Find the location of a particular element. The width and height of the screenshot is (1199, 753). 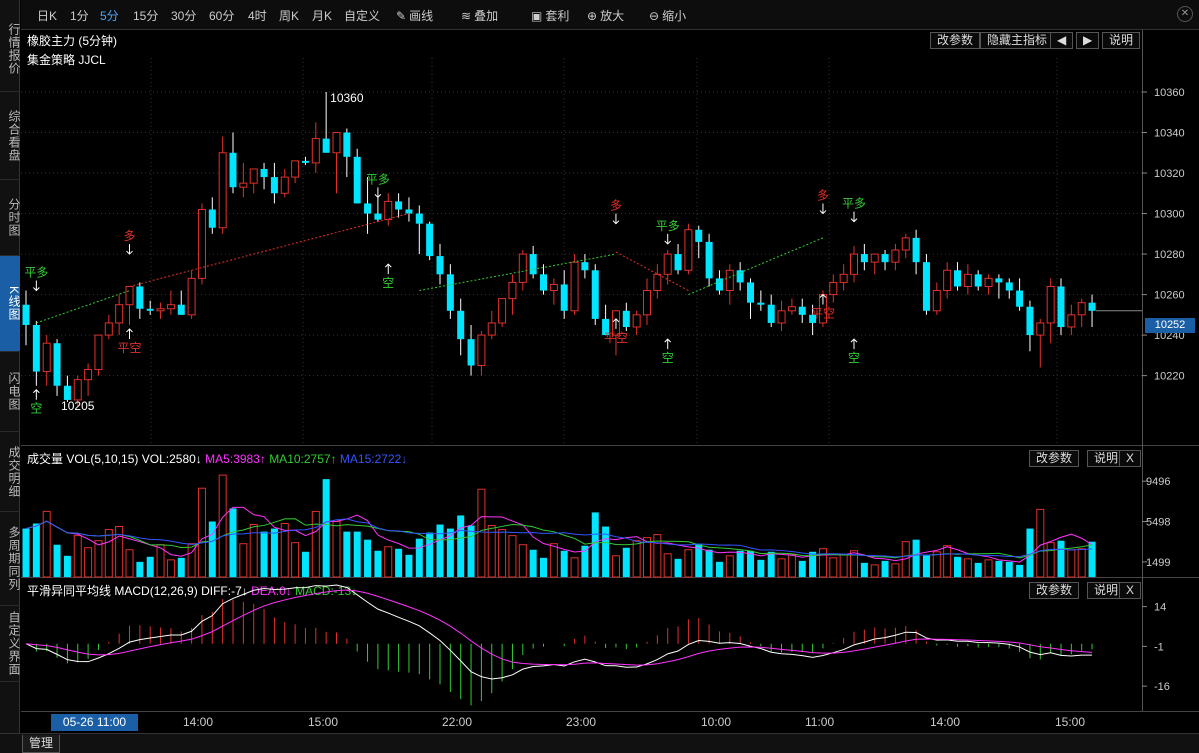

vol-tick-label: 5498 is located at coordinates (1158, 523).